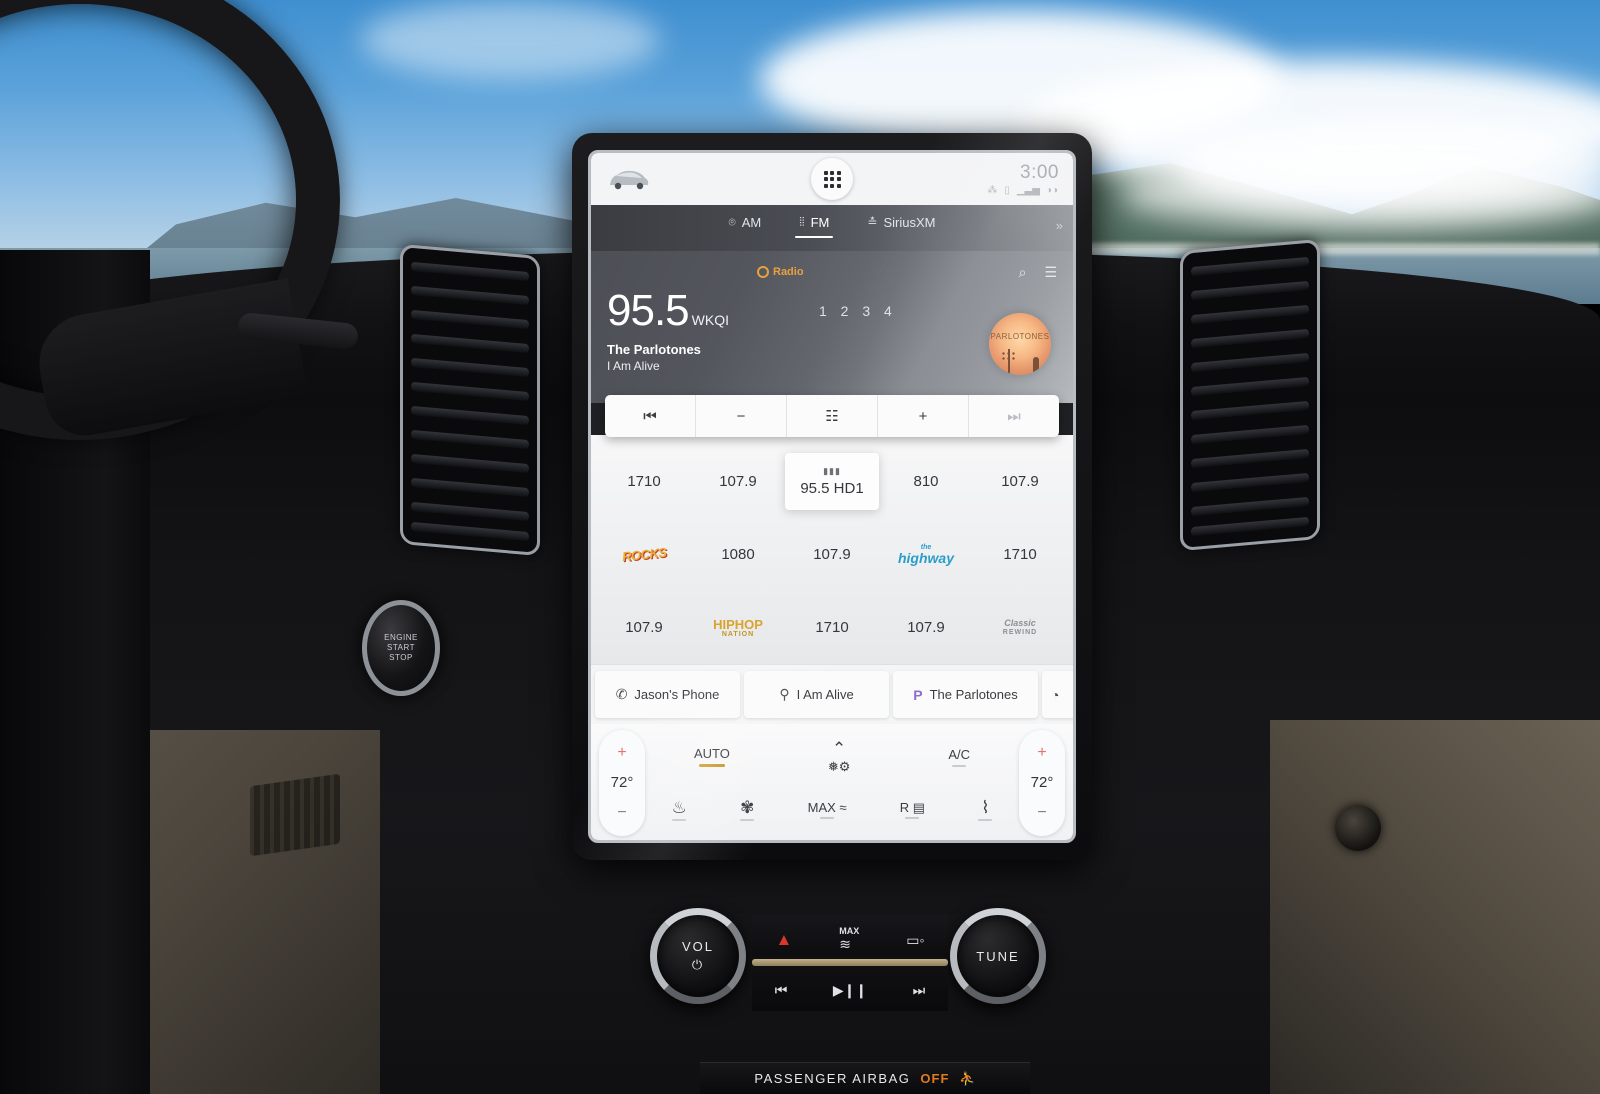 The width and height of the screenshot is (1600, 1094). I want to click on preset-logo-classic: Classic REWIND, so click(1020, 627).